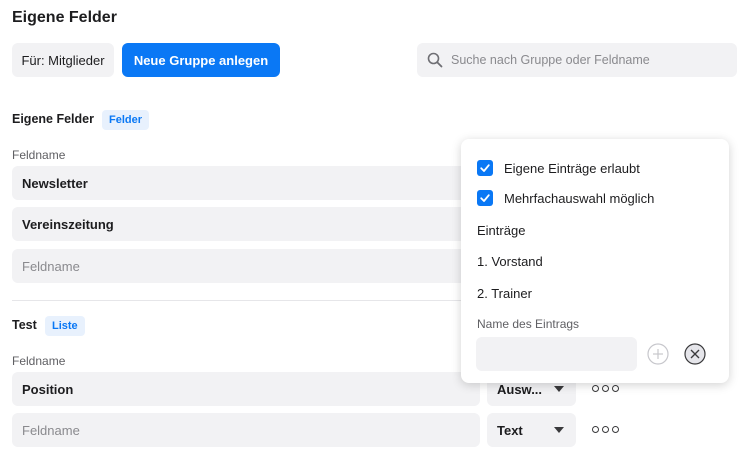 The height and width of the screenshot is (472, 750). Describe the element at coordinates (201, 60) in the screenshot. I see `new-group-button: Neue Gruppe anlegen` at that location.